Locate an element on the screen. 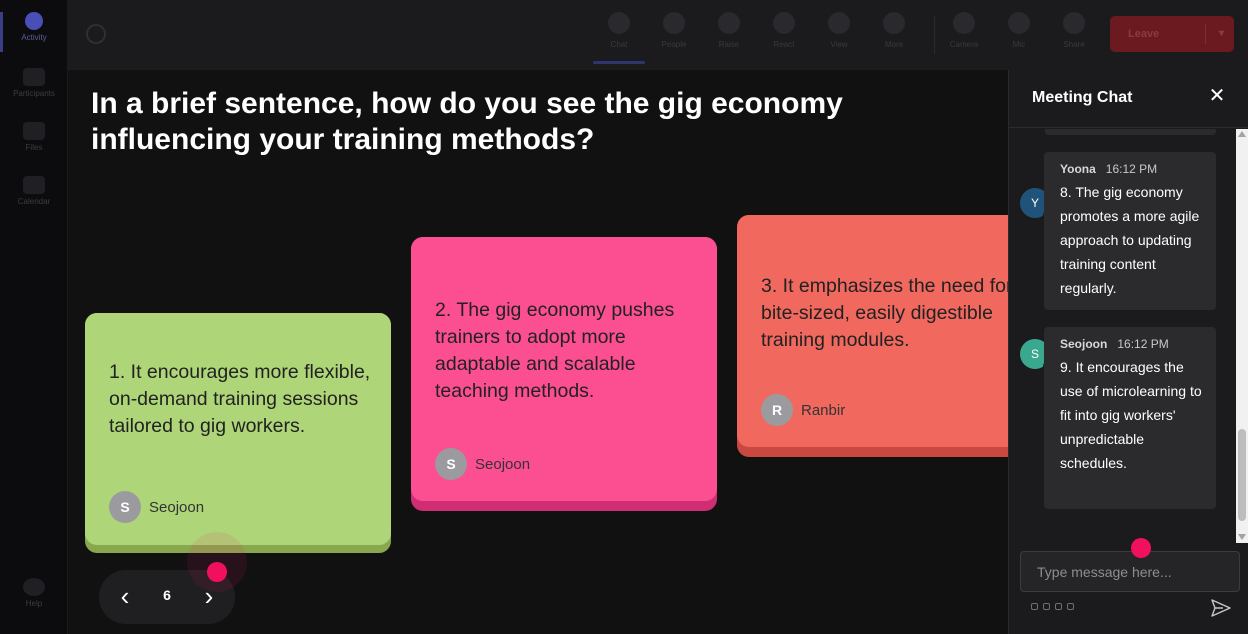 Image resolution: width=1248 pixels, height=634 pixels. people-icon is located at coordinates (674, 23).